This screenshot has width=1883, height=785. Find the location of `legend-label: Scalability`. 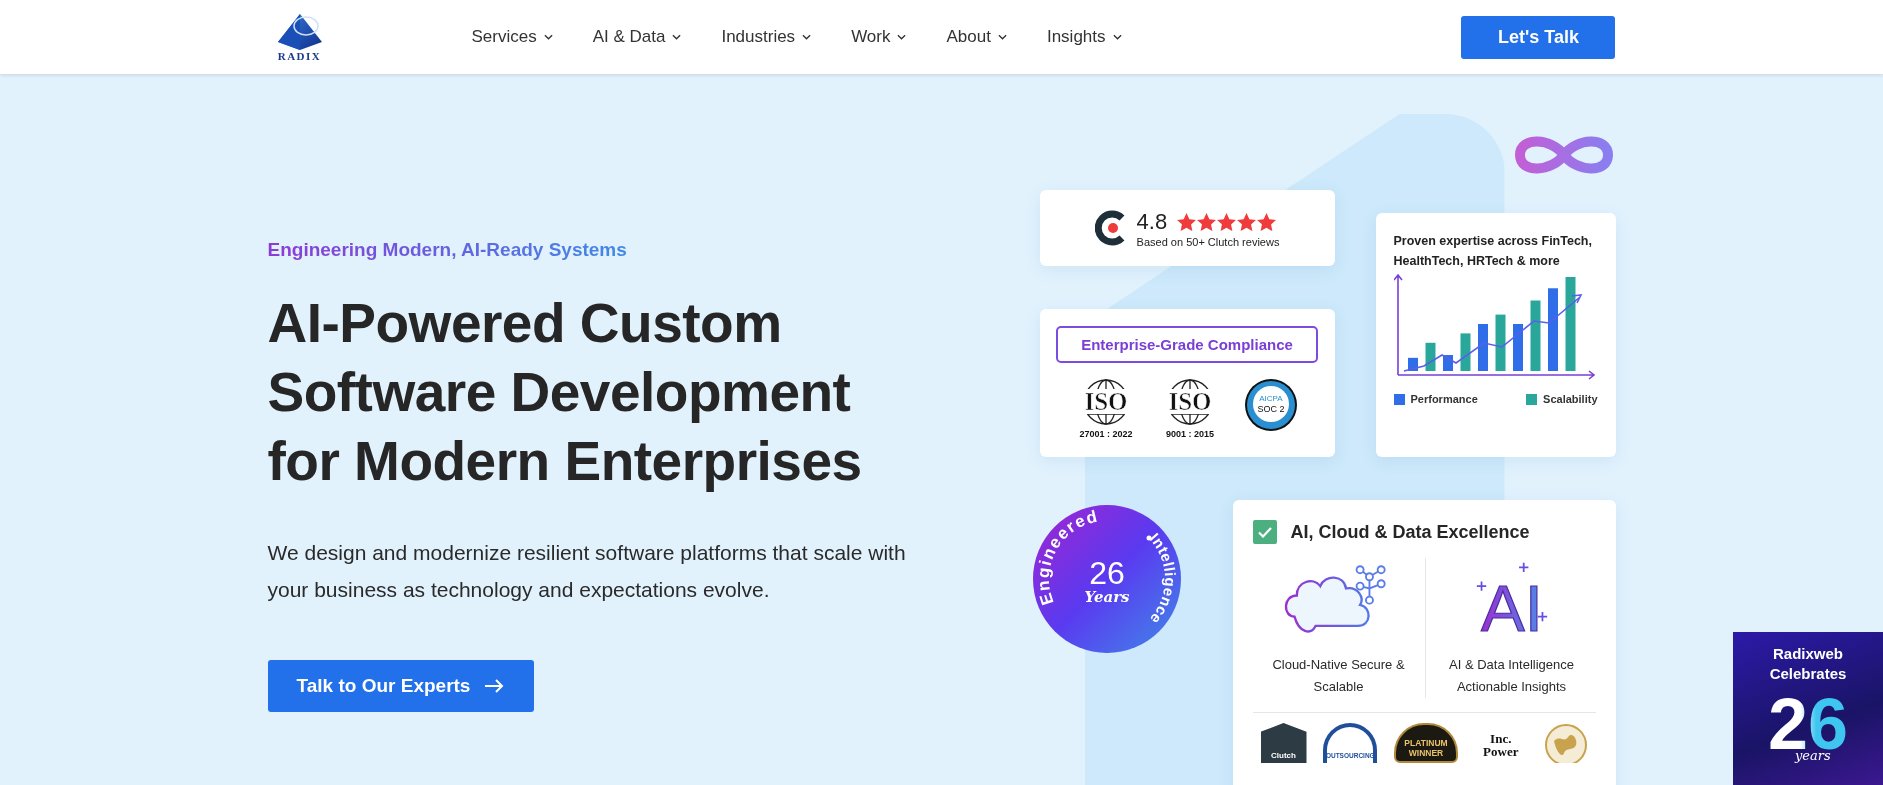

legend-label: Scalability is located at coordinates (1570, 399).